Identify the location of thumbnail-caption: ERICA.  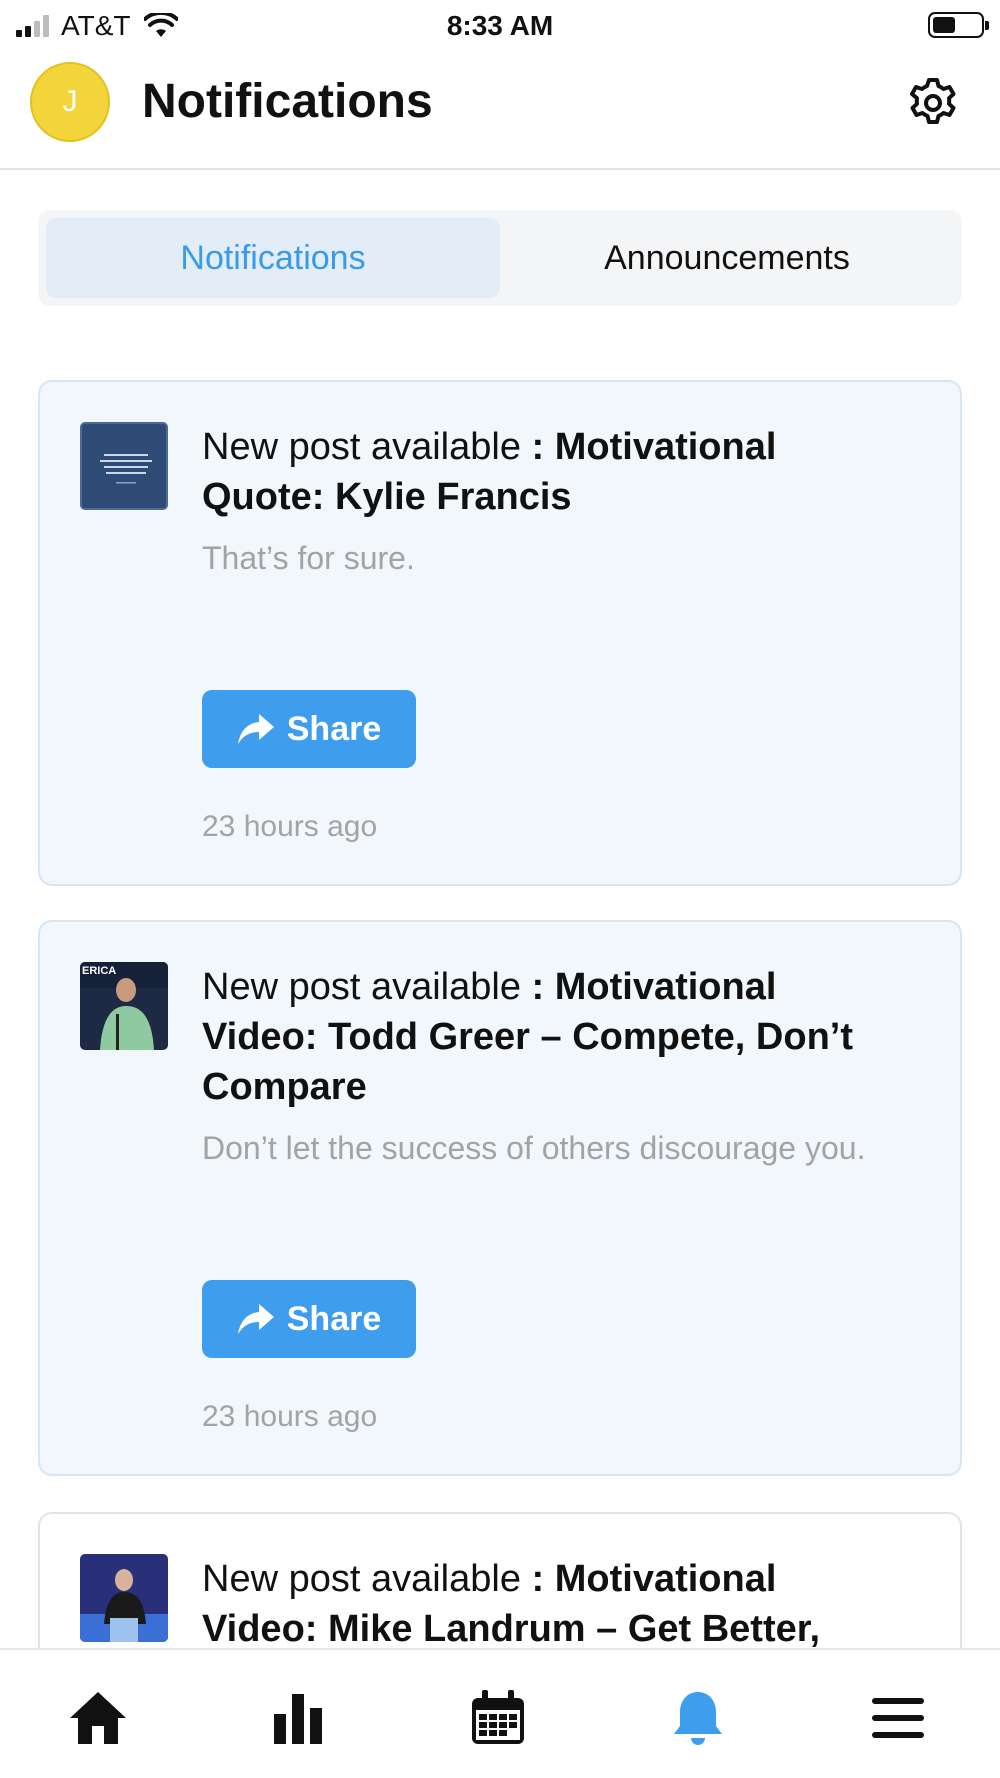
(99, 971).